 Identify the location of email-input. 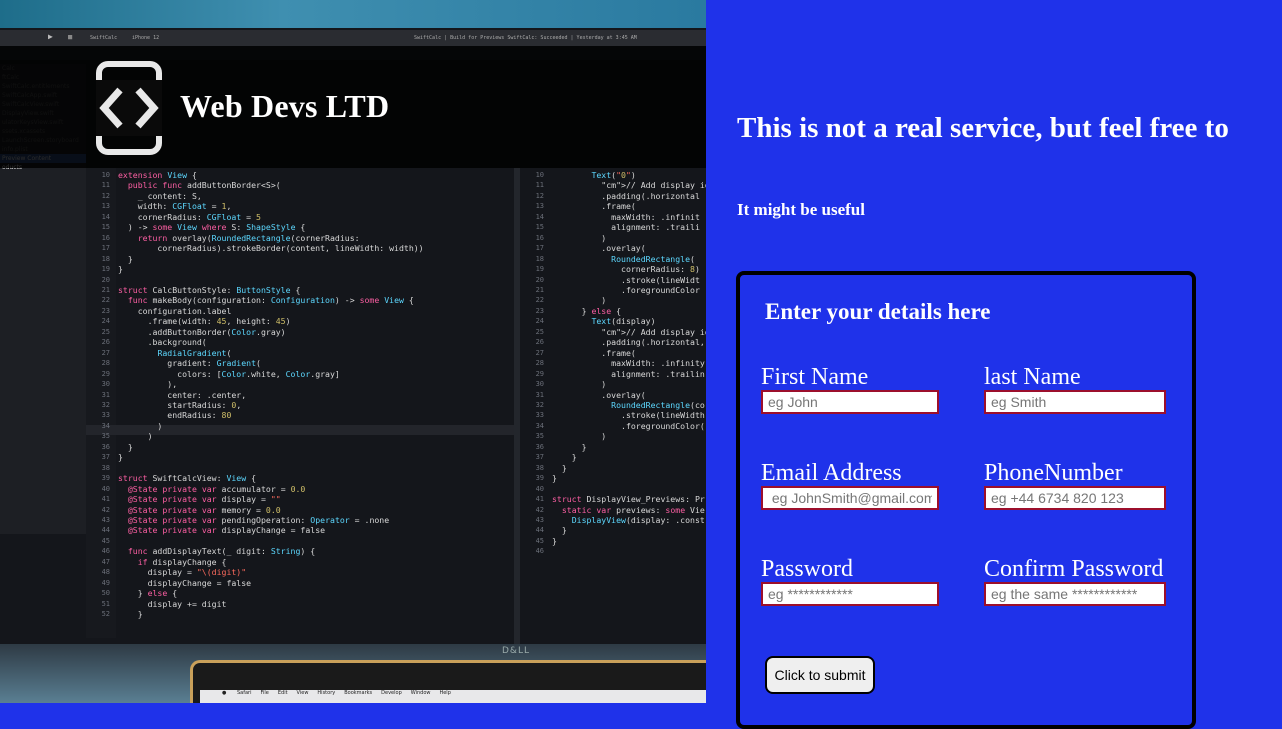
(850, 498).